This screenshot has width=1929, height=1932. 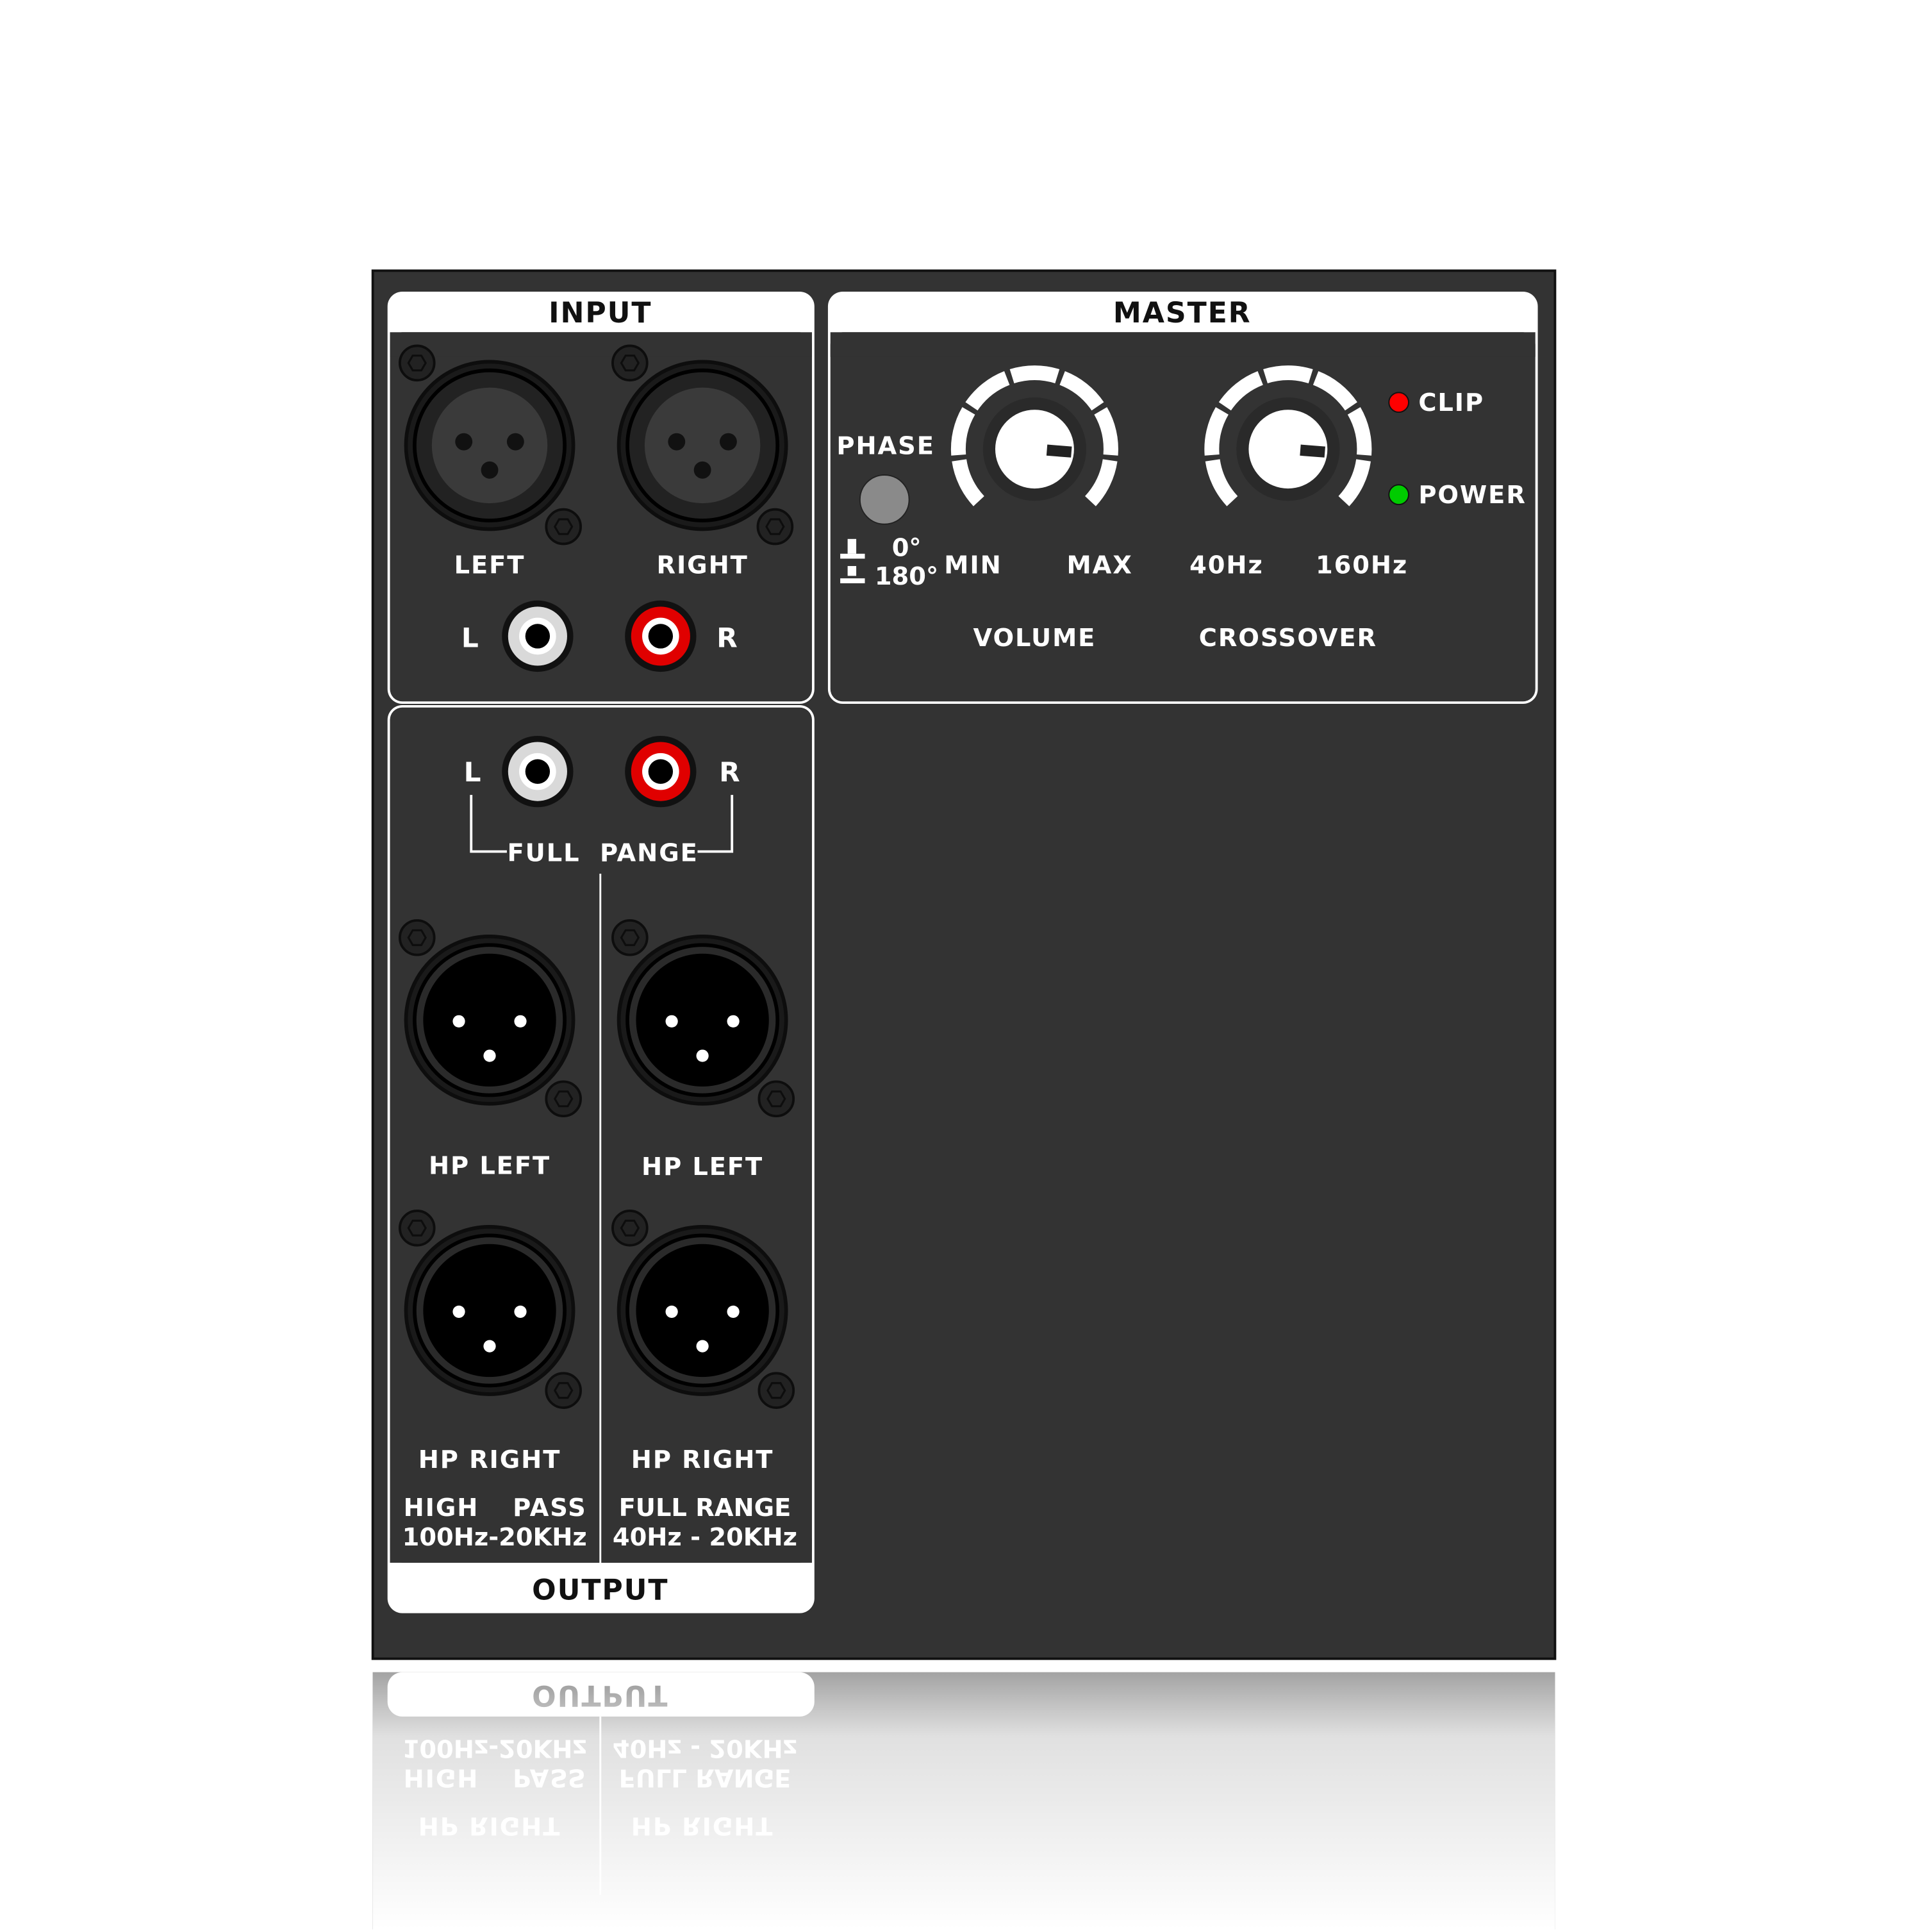 I want to click on xlr-input-right-label: RIGHT, so click(x=703, y=565).